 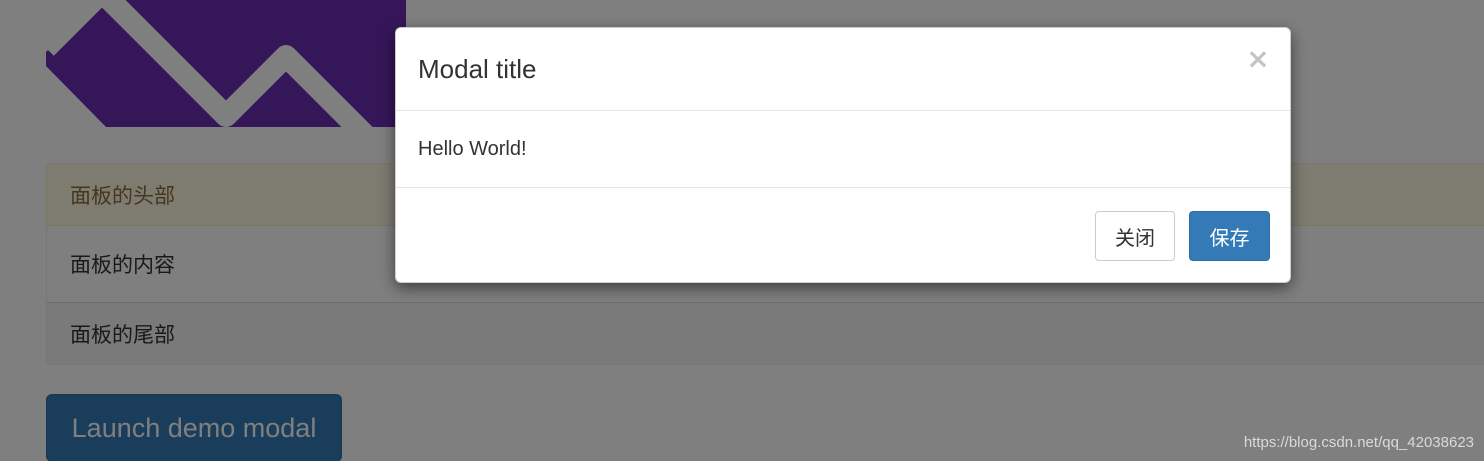 I want to click on modal-footer: 关闭 保存, so click(x=843, y=235).